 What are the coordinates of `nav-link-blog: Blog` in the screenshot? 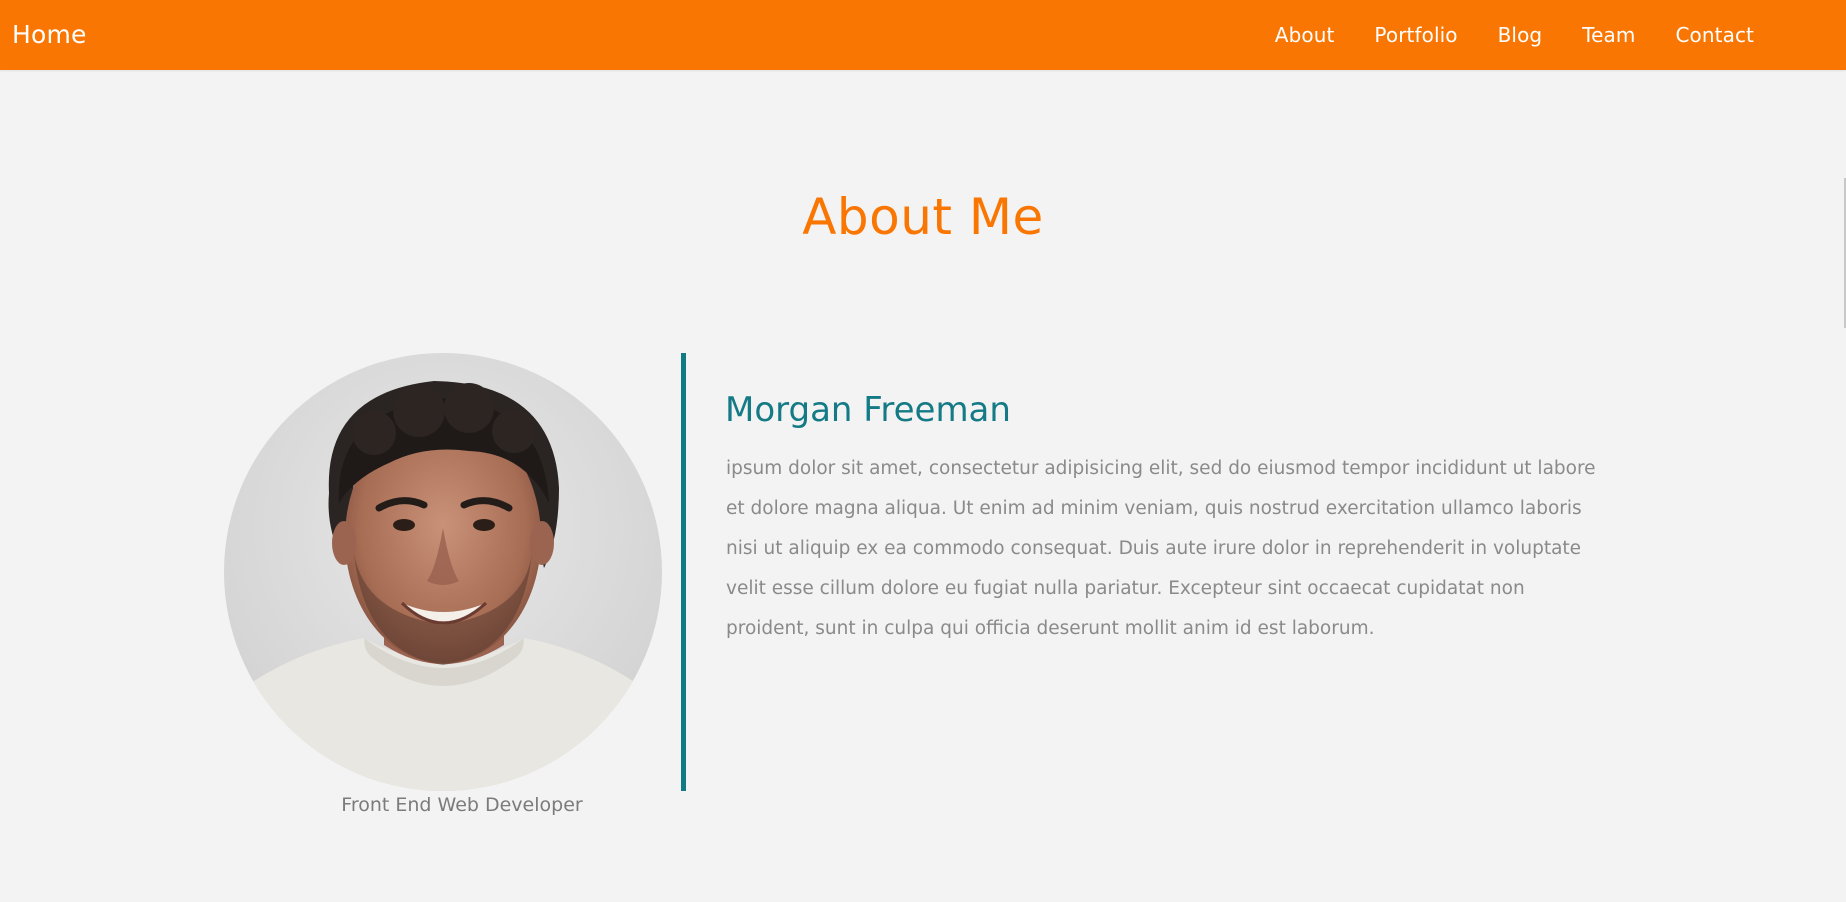 It's located at (1520, 35).